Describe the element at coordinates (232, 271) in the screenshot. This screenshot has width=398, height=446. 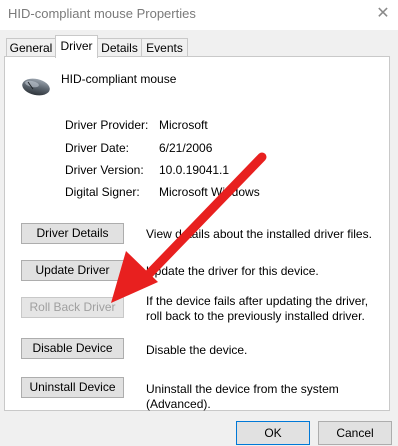
I see `update-driver-description: Update the driver for this device.` at that location.